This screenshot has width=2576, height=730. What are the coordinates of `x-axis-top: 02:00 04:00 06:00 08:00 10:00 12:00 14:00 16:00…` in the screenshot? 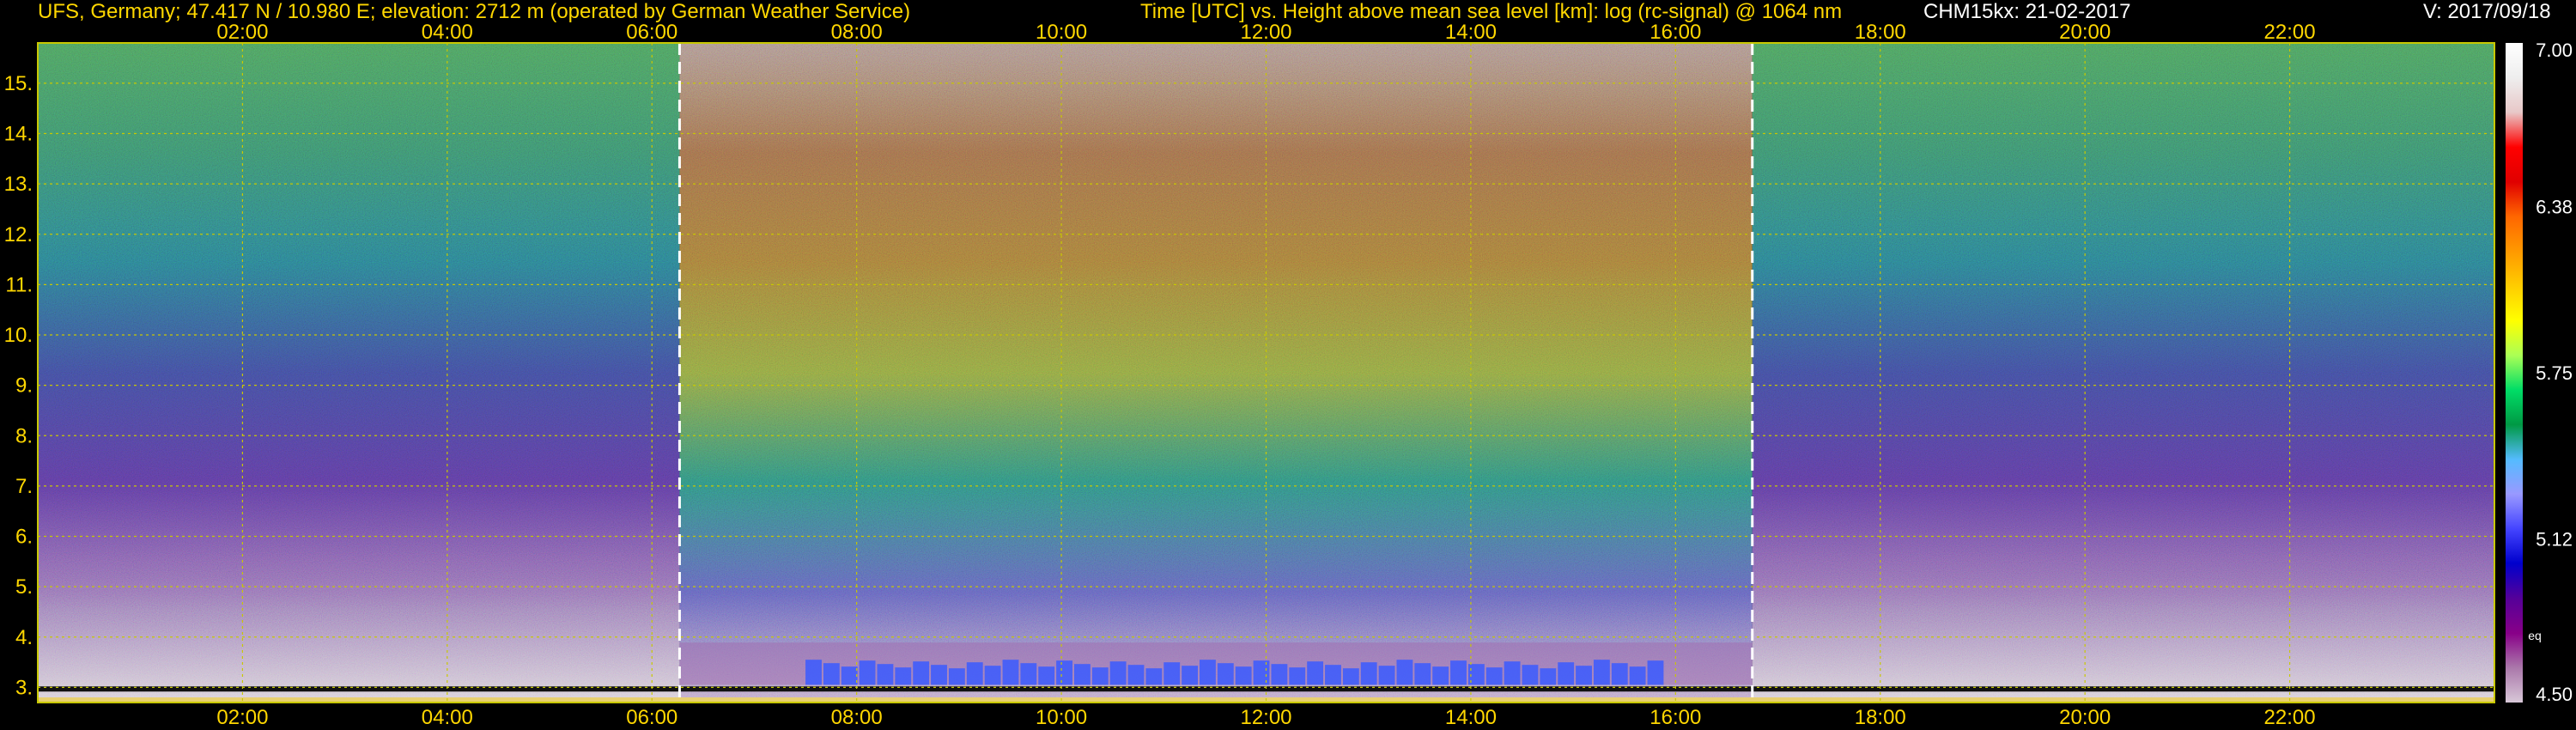 It's located at (1265, 32).